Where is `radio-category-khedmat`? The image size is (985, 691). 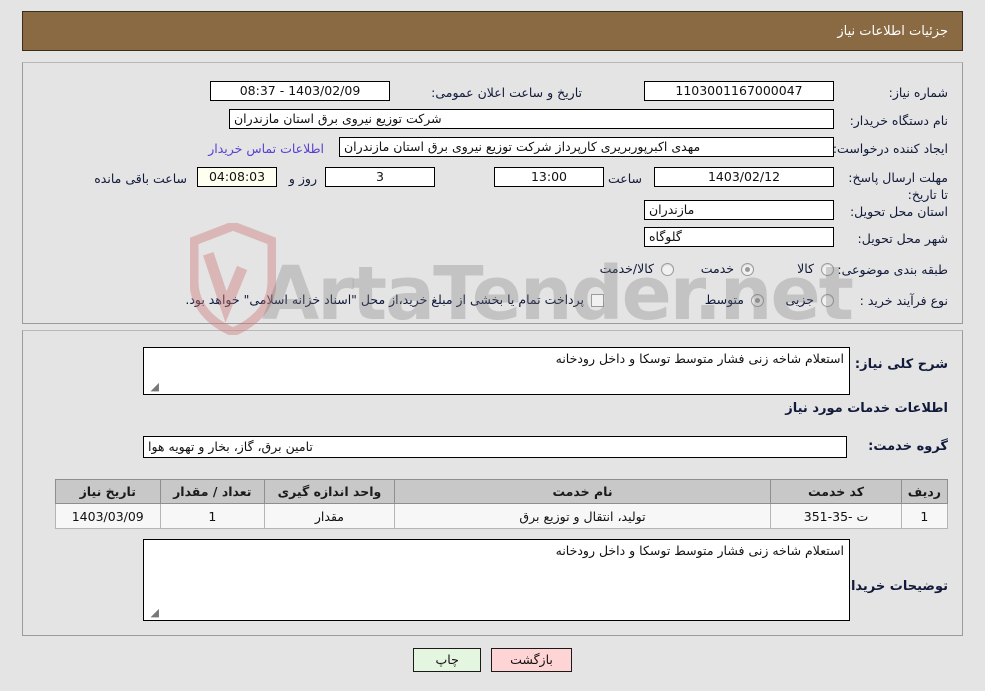 radio-category-khedmat is located at coordinates (747, 269).